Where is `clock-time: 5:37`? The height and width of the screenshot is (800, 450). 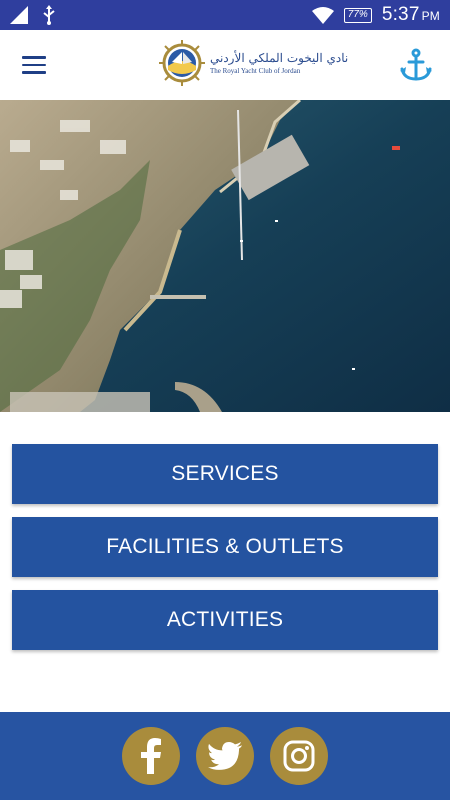 clock-time: 5:37 is located at coordinates (400, 14).